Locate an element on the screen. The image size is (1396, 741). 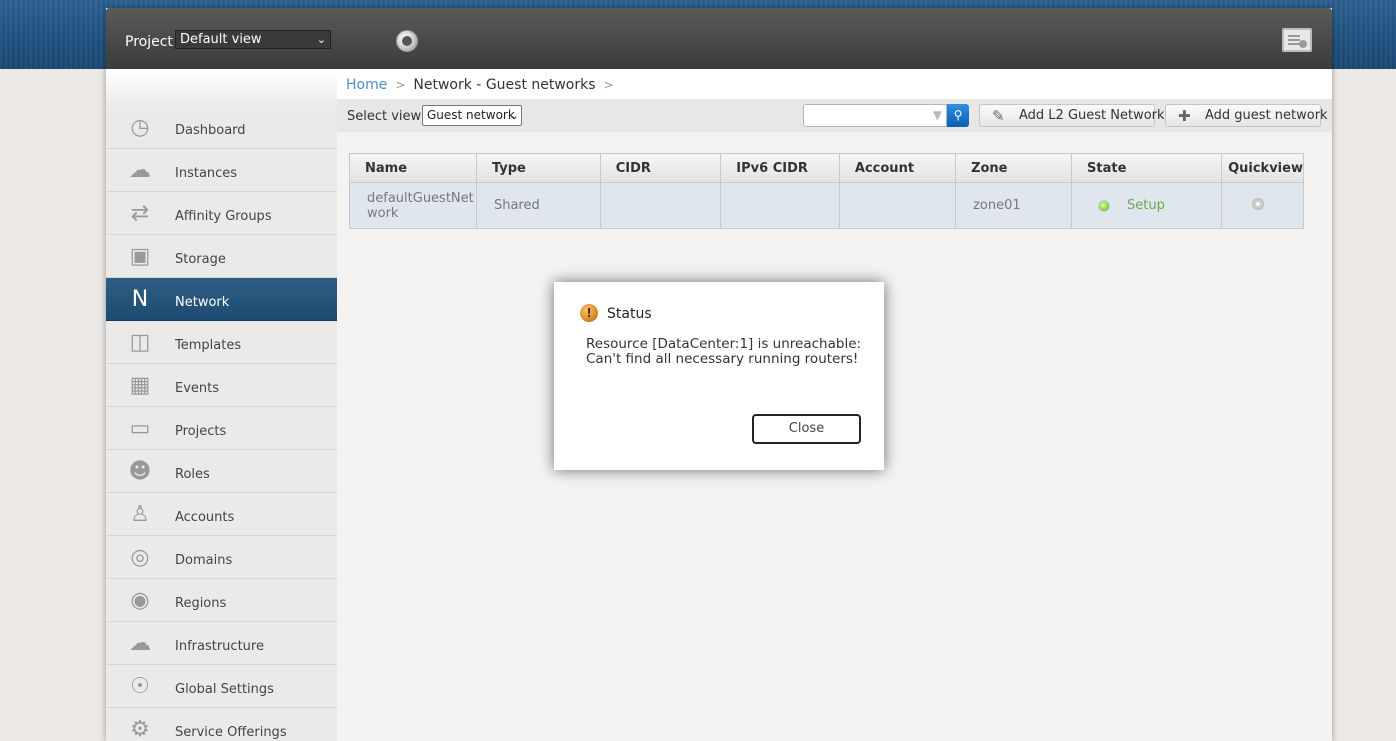
sidebar-item-storage: ▣ Storage is located at coordinates (221, 256).